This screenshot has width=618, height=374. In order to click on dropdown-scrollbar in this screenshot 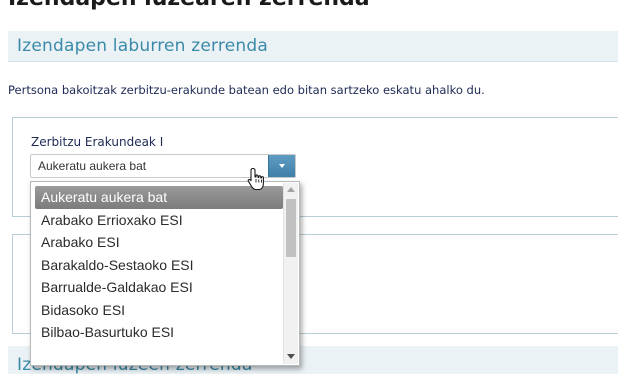, I will do `click(290, 273)`.